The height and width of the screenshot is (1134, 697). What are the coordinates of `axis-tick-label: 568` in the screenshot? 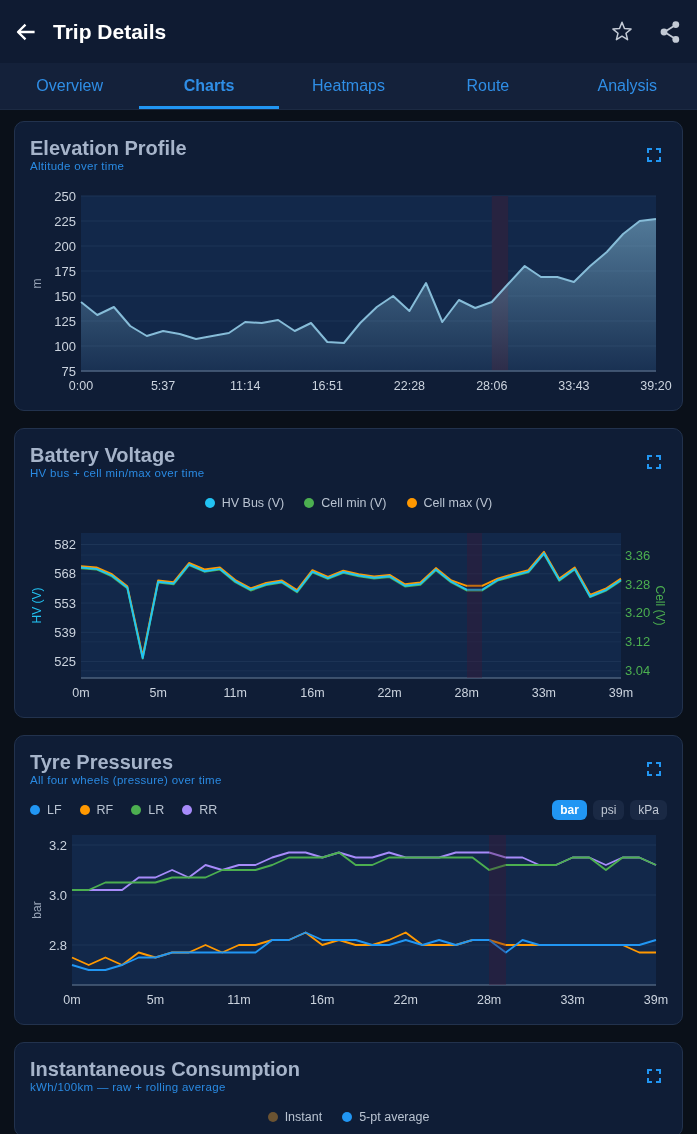 It's located at (65, 574).